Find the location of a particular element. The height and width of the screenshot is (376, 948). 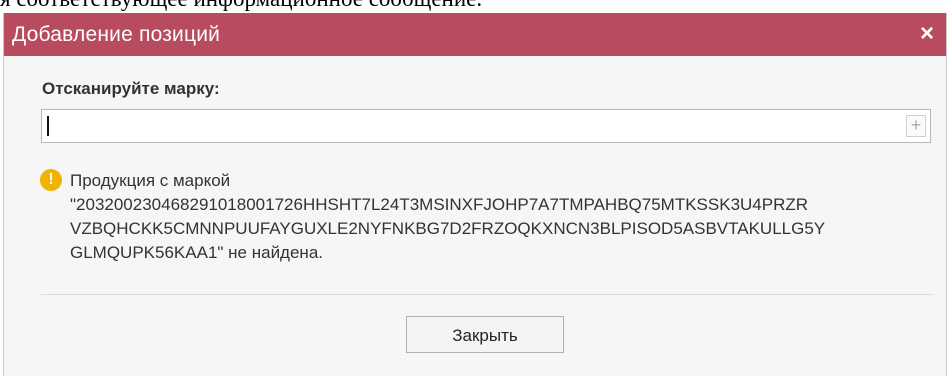

close-icon: × is located at coordinates (927, 34).